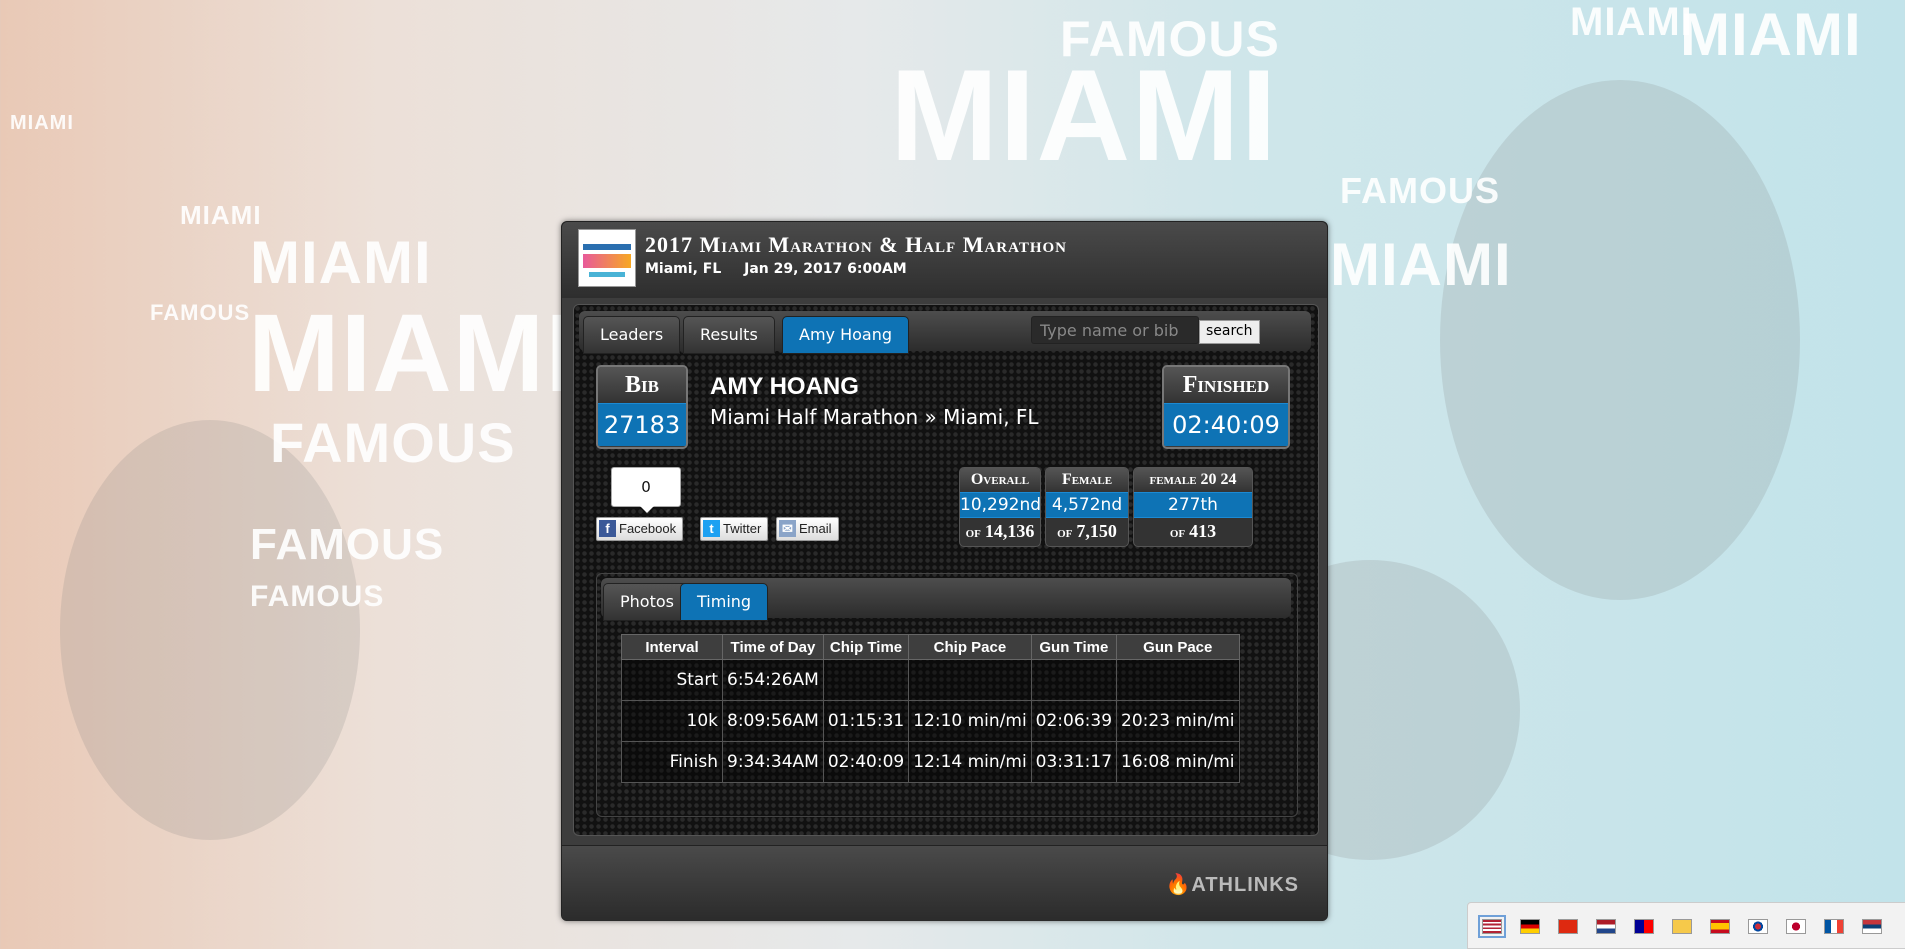 This screenshot has width=1905, height=949. What do you see at coordinates (1758, 926) in the screenshot?
I see `flag-kr-icon` at bounding box center [1758, 926].